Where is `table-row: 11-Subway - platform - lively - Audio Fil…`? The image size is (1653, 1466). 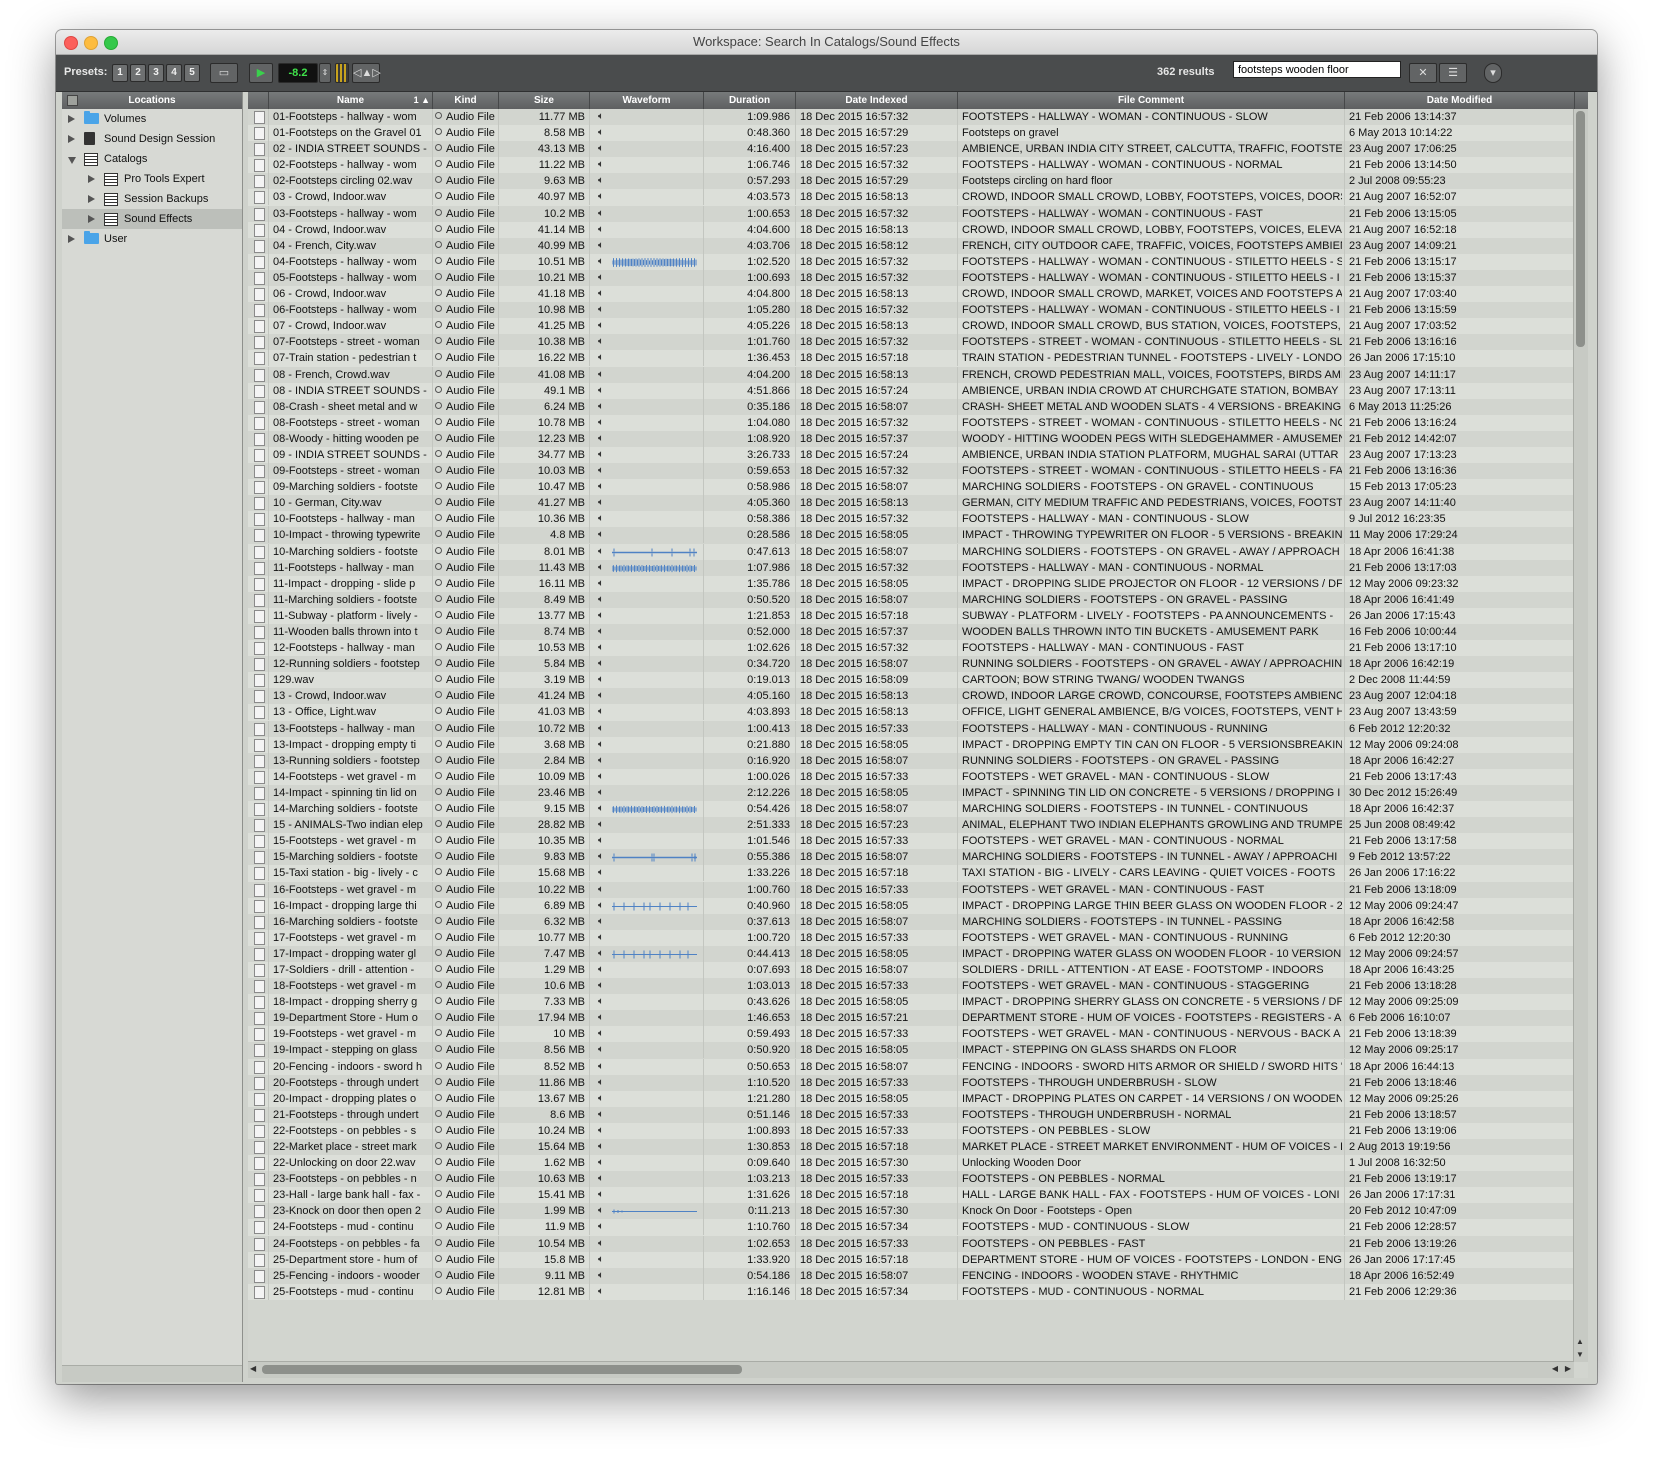 table-row: 11-Subway - platform - lively - Audio Fil… is located at coordinates (918, 615).